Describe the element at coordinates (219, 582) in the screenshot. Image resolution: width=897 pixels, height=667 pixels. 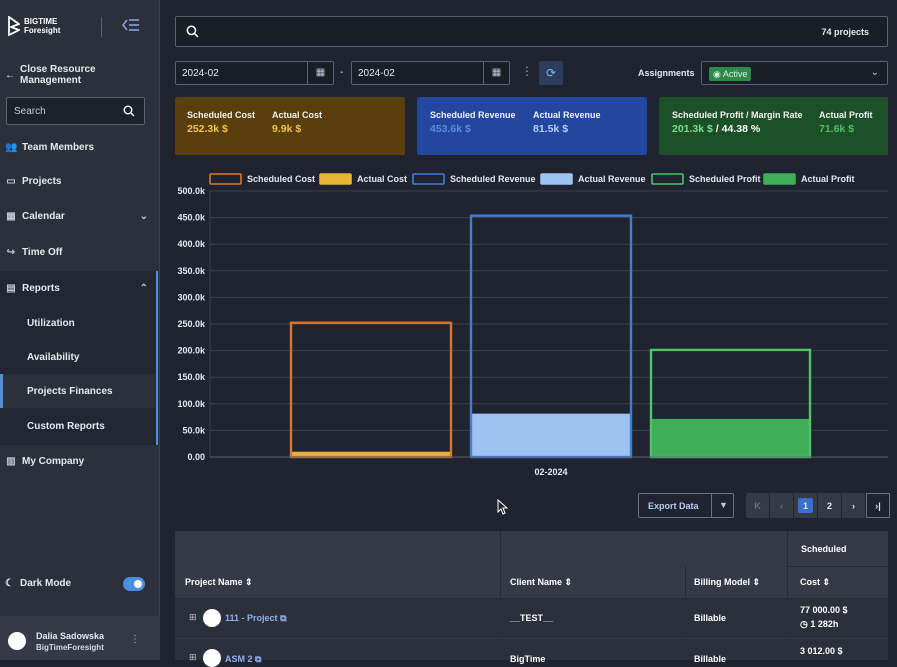
I see `col-project-name: Project Name ⇕` at that location.